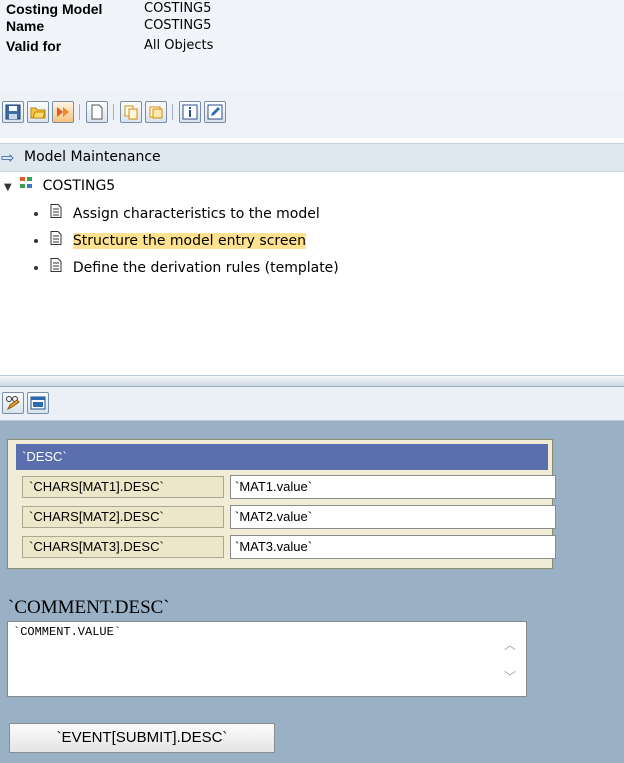 The height and width of the screenshot is (763, 624). Describe the element at coordinates (131, 112) in the screenshot. I see `copy-icon` at that location.